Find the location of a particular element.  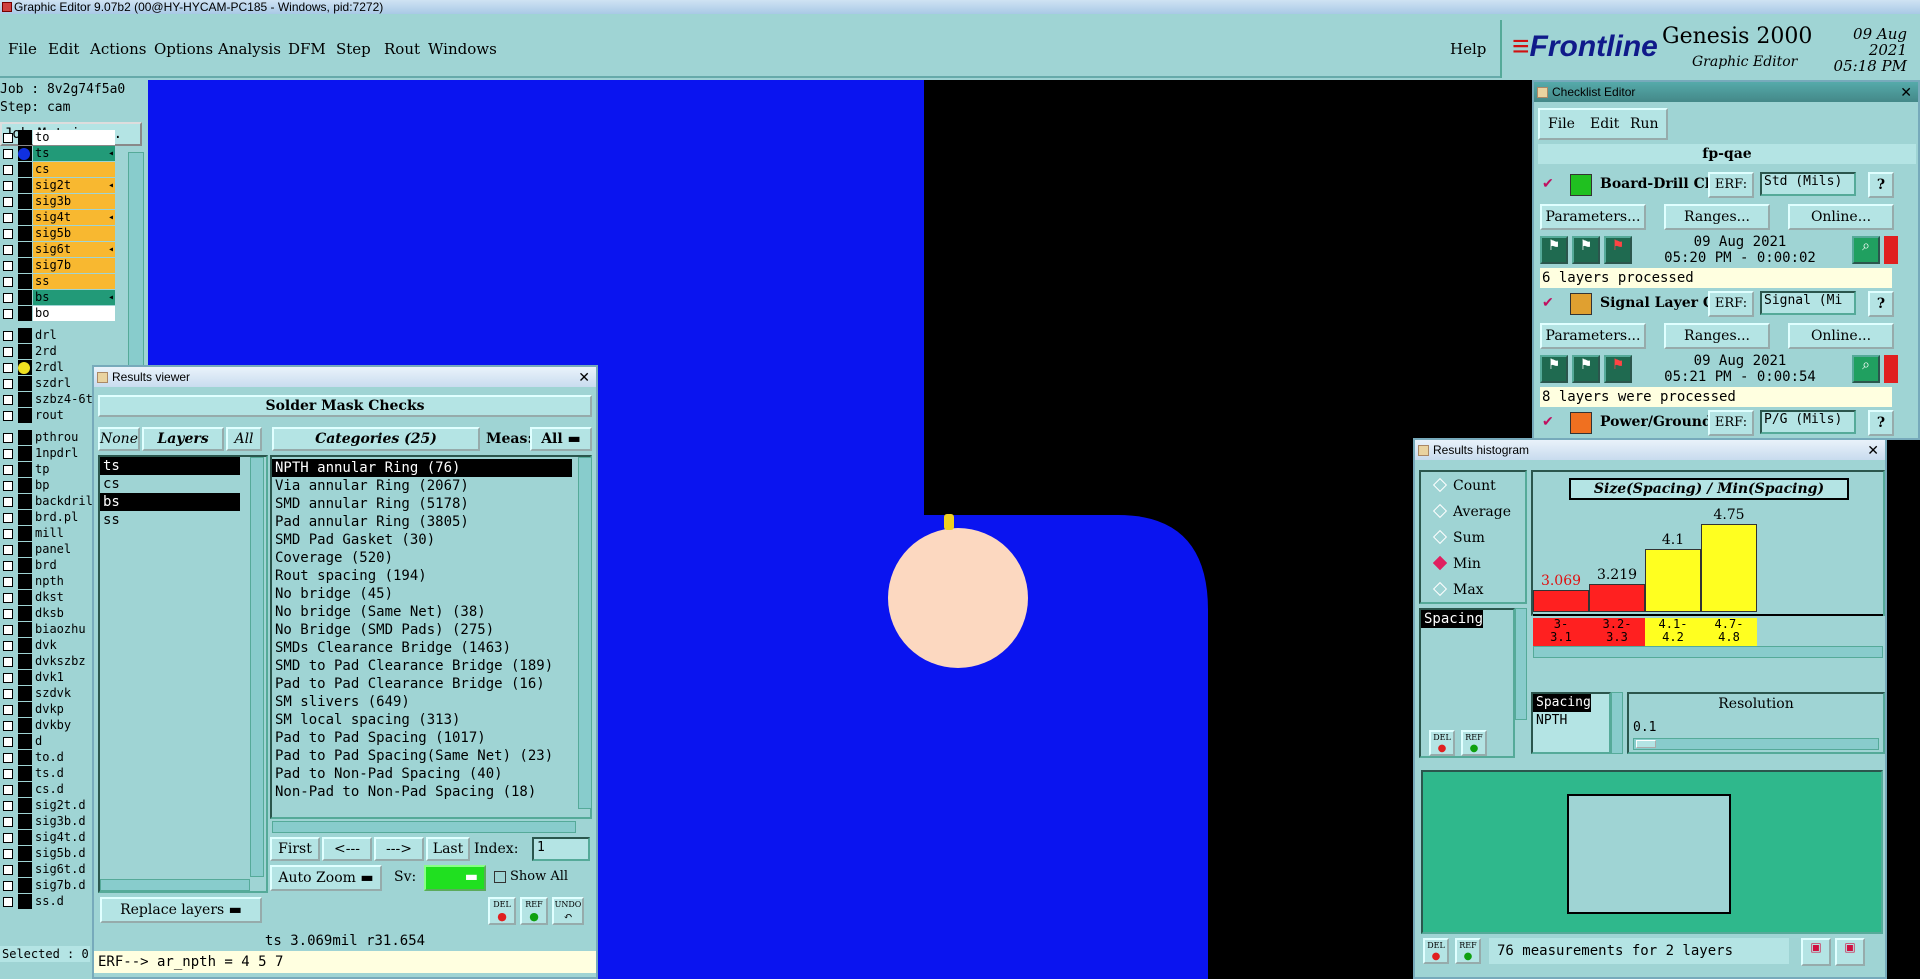

layer-row: bo is located at coordinates (59, 313).